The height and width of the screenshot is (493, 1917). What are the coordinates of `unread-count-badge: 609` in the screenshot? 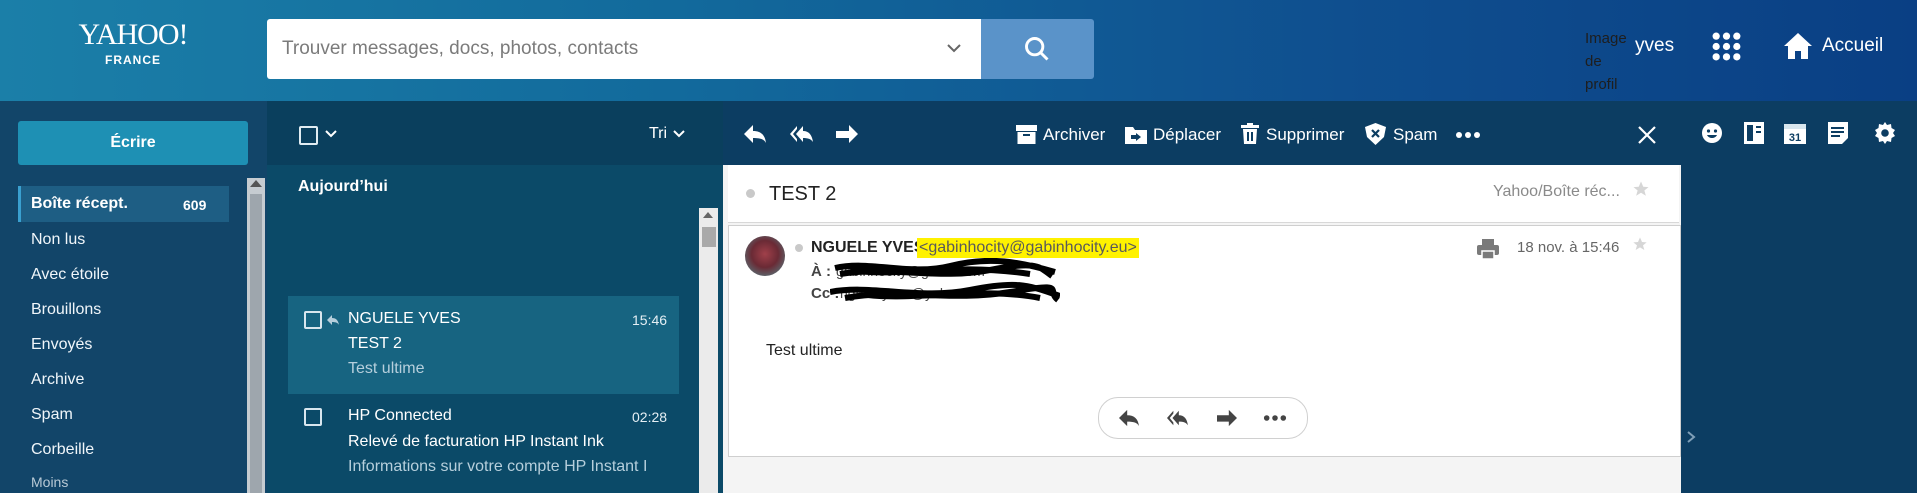 It's located at (195, 205).